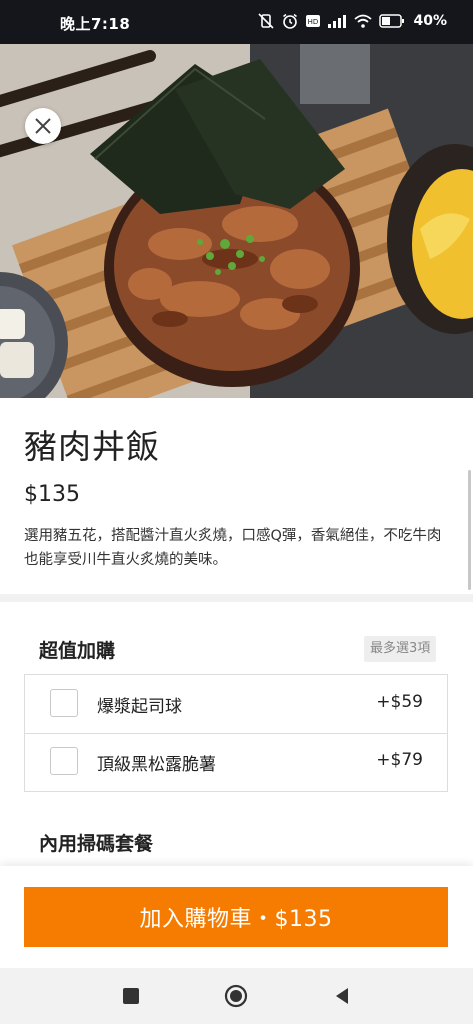  I want to click on home-button, so click(236, 996).